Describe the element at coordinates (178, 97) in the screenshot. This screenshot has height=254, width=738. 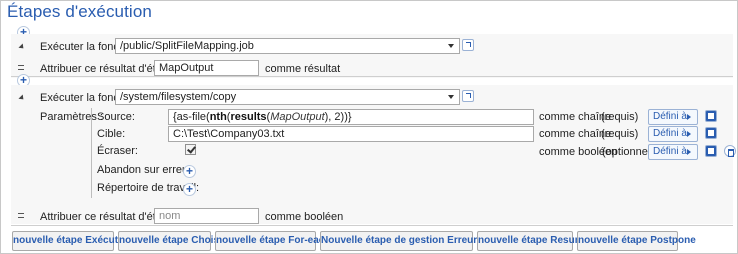
I see `function-select-value: /system/filesystem/copy` at that location.